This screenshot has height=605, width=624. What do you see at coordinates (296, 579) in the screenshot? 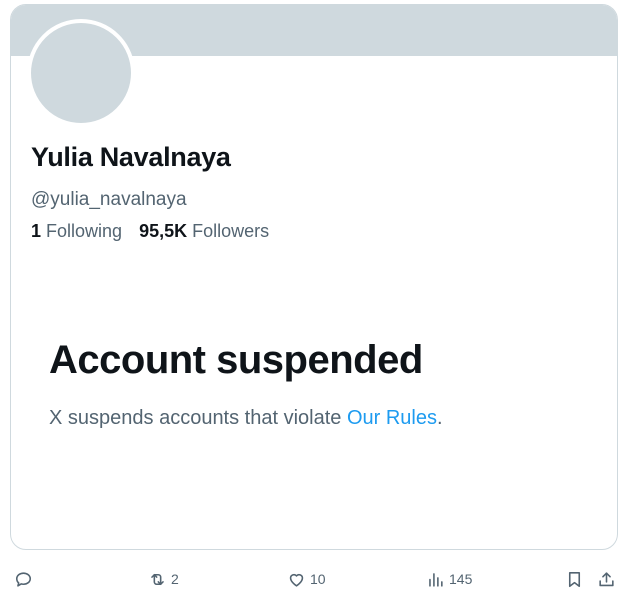
I see `heart-icon` at bounding box center [296, 579].